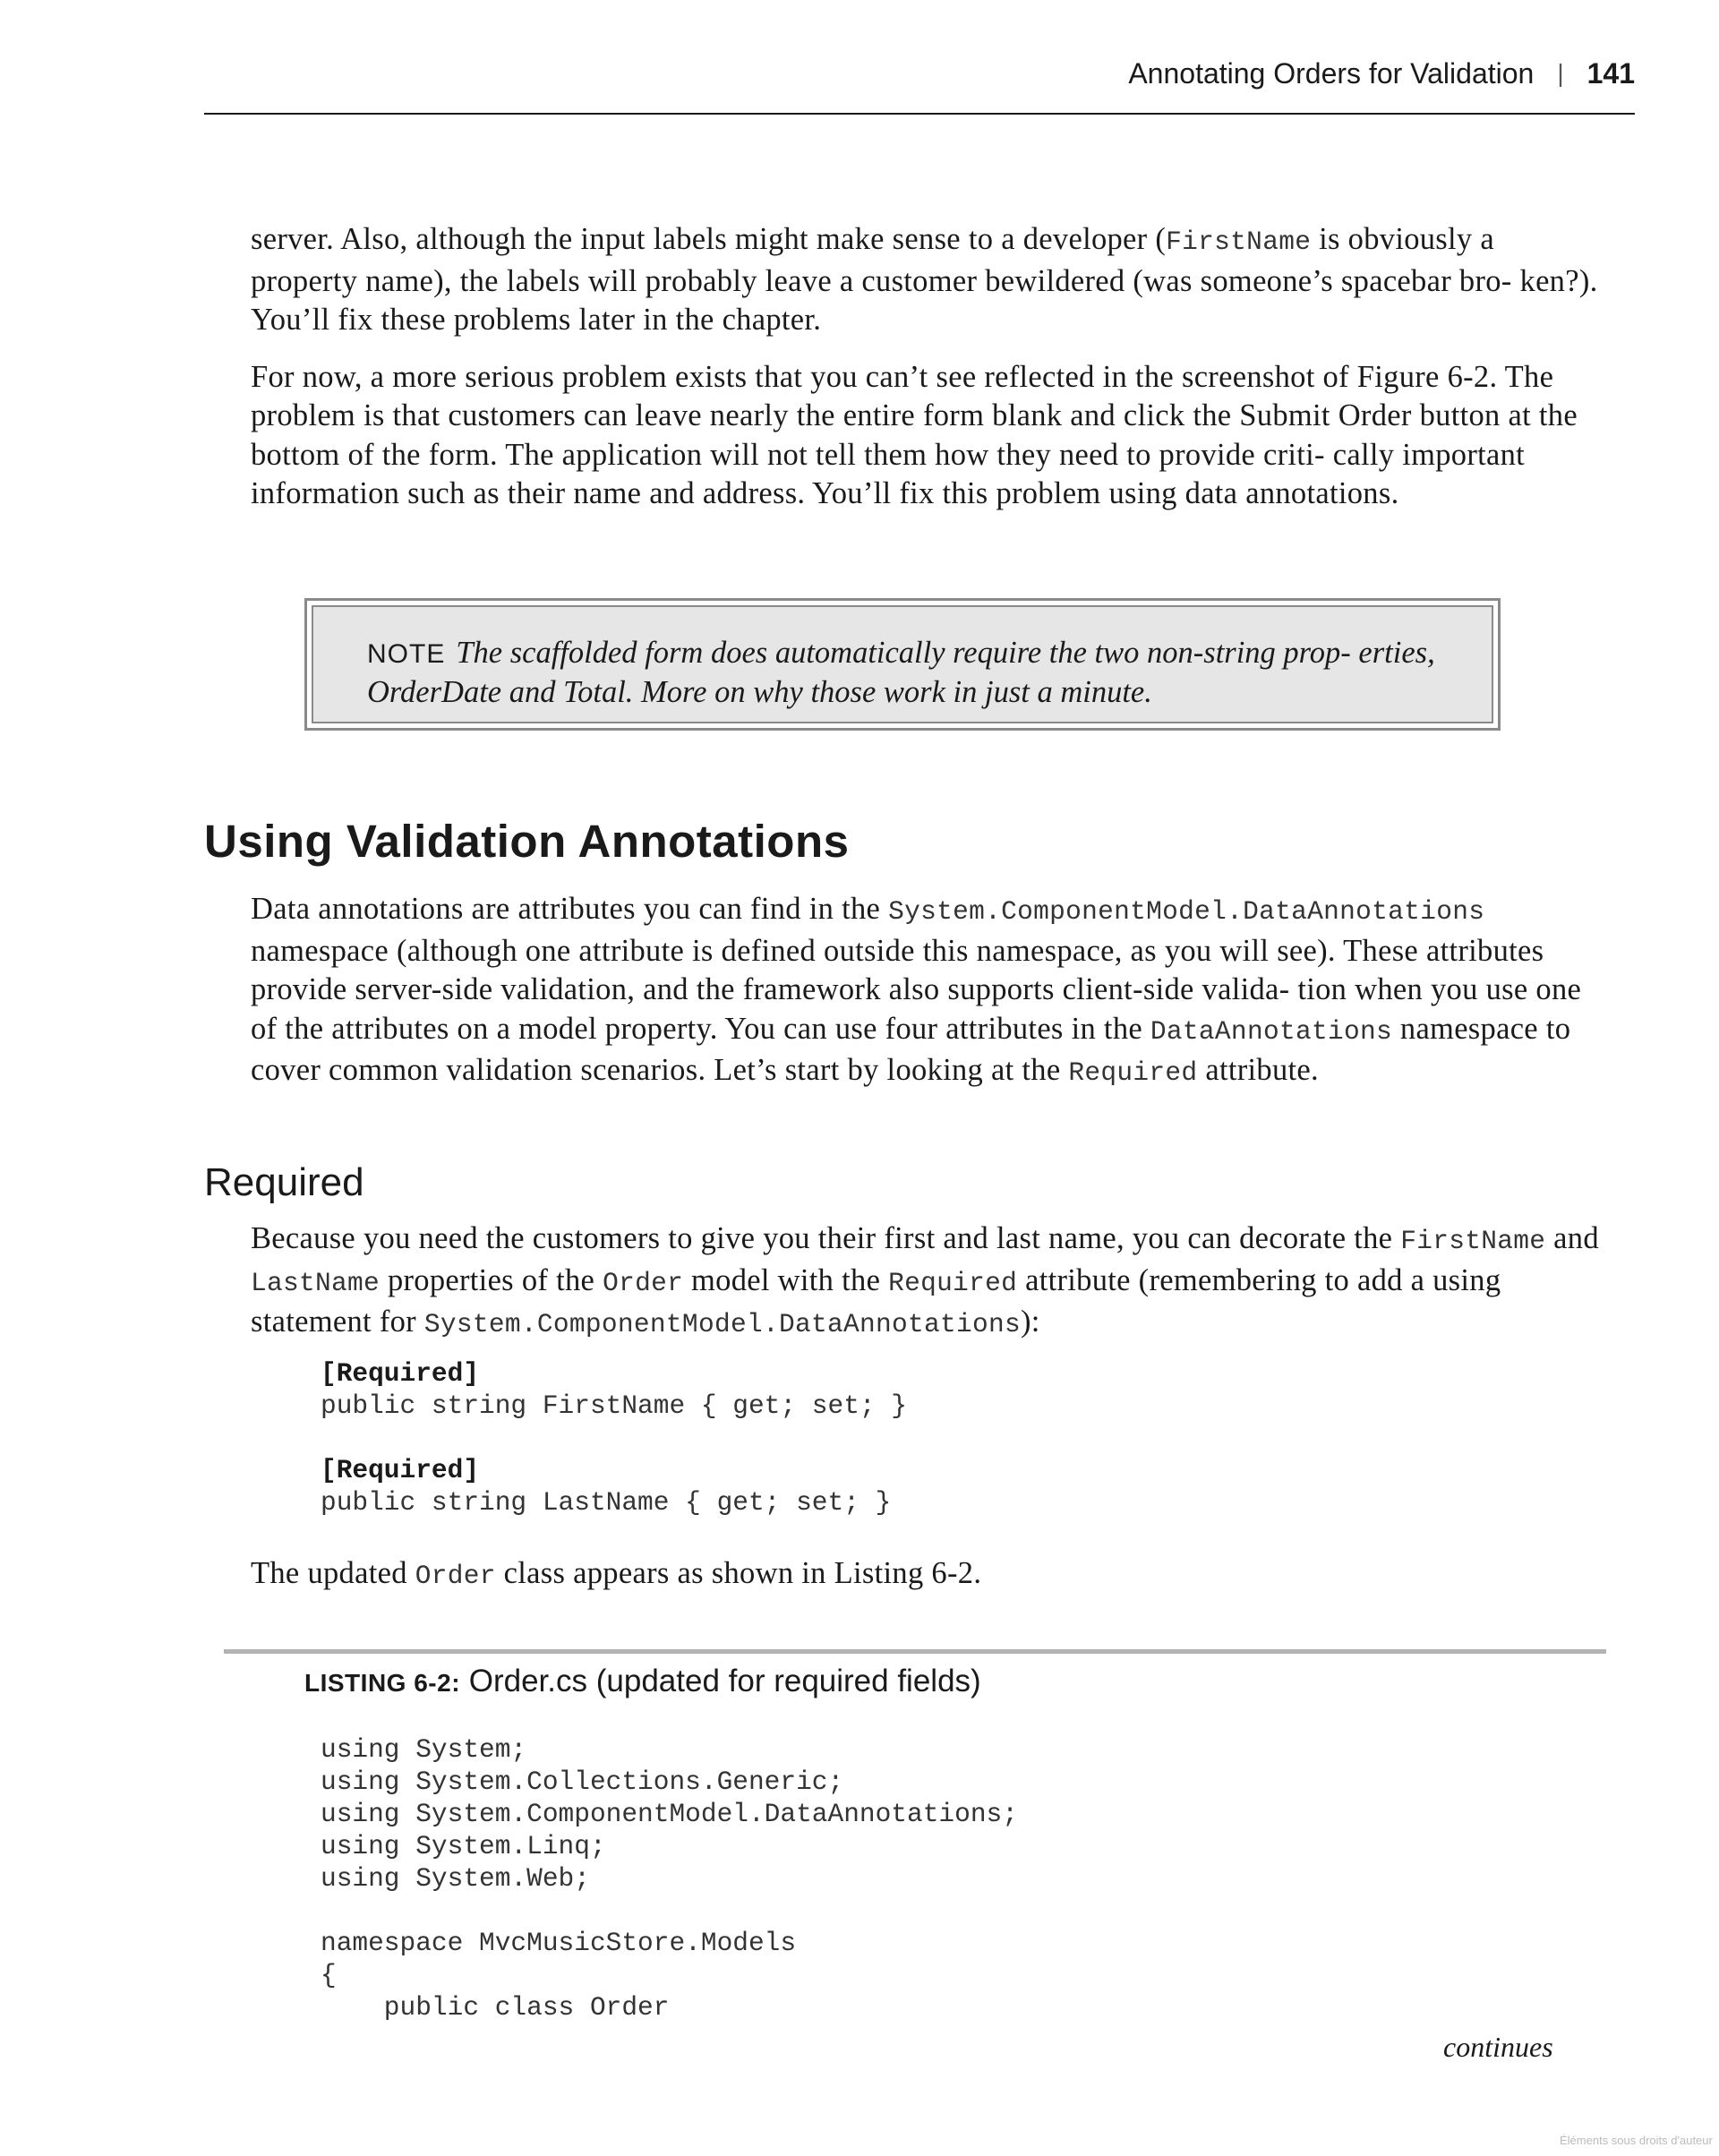  What do you see at coordinates (382, 1683) in the screenshot?
I see `listing-label: LISTING 6-2:` at bounding box center [382, 1683].